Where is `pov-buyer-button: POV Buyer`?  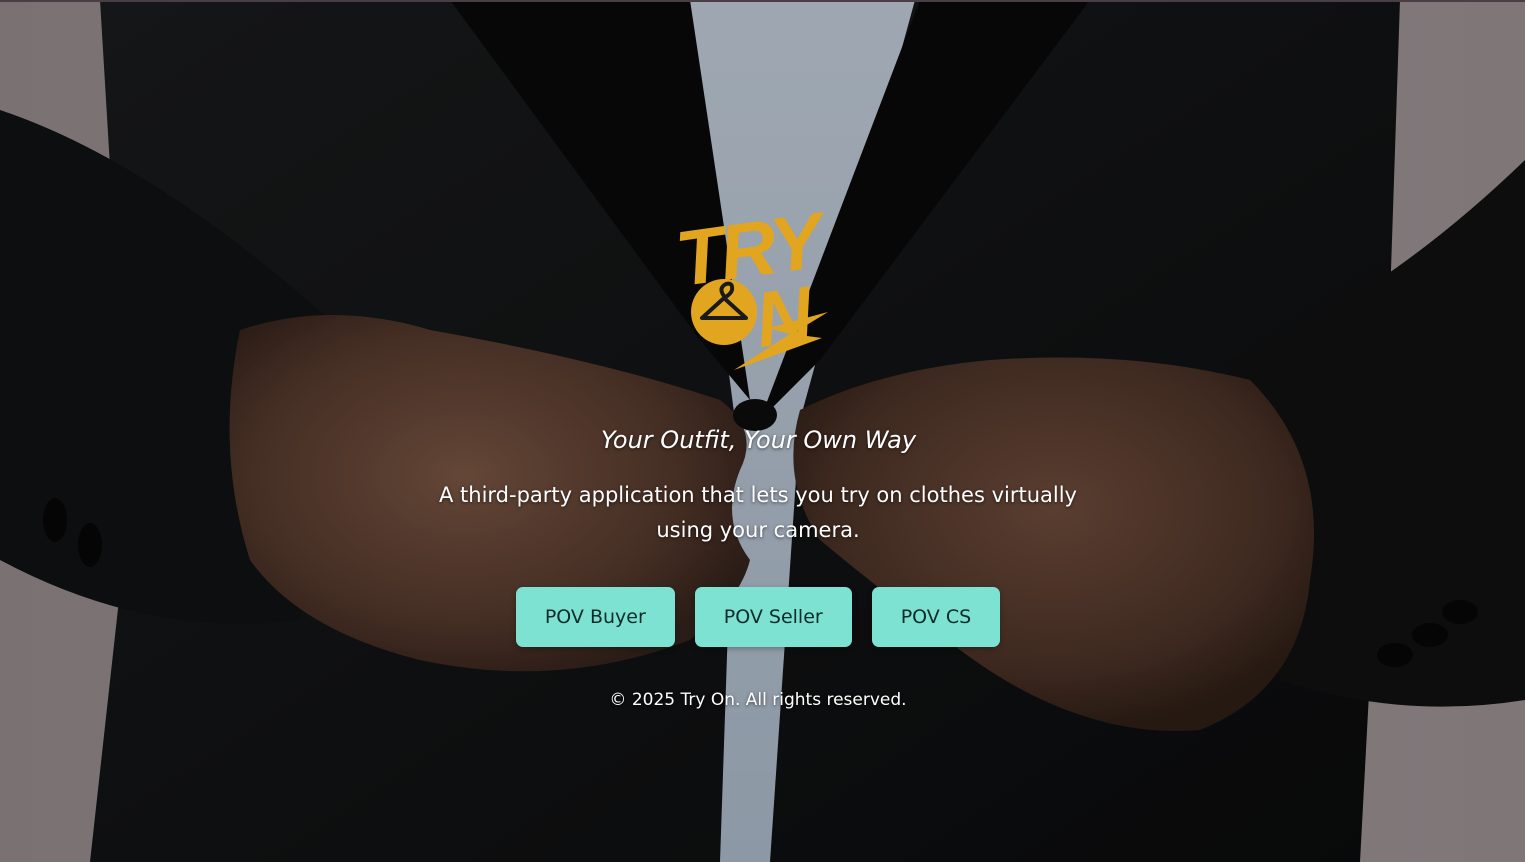
pov-buyer-button: POV Buyer is located at coordinates (595, 617).